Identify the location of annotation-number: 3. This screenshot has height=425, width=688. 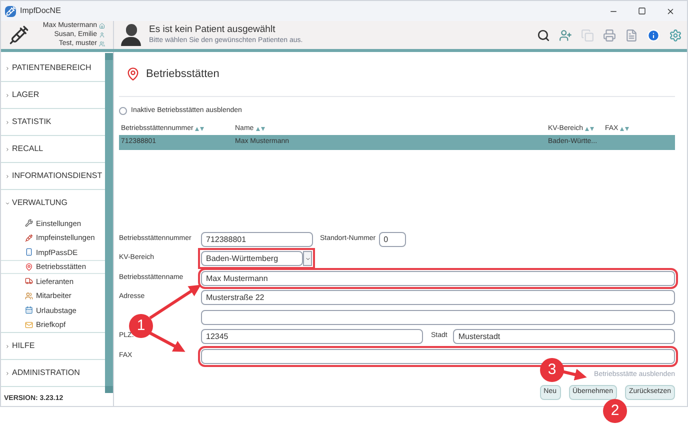
(552, 370).